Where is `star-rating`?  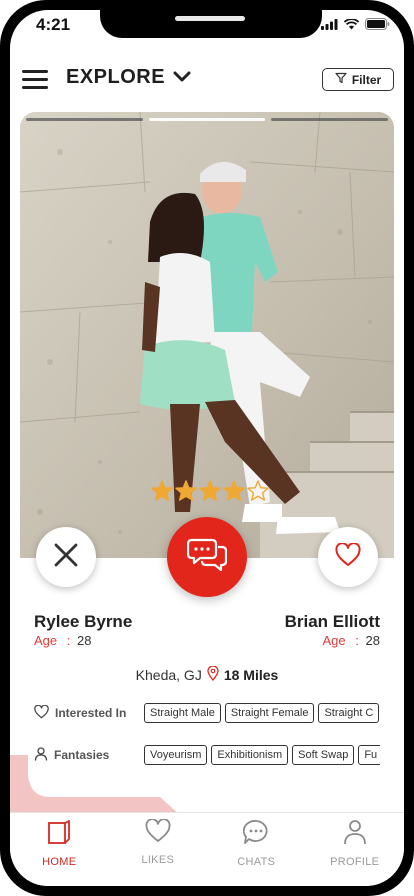 star-rating is located at coordinates (210, 490).